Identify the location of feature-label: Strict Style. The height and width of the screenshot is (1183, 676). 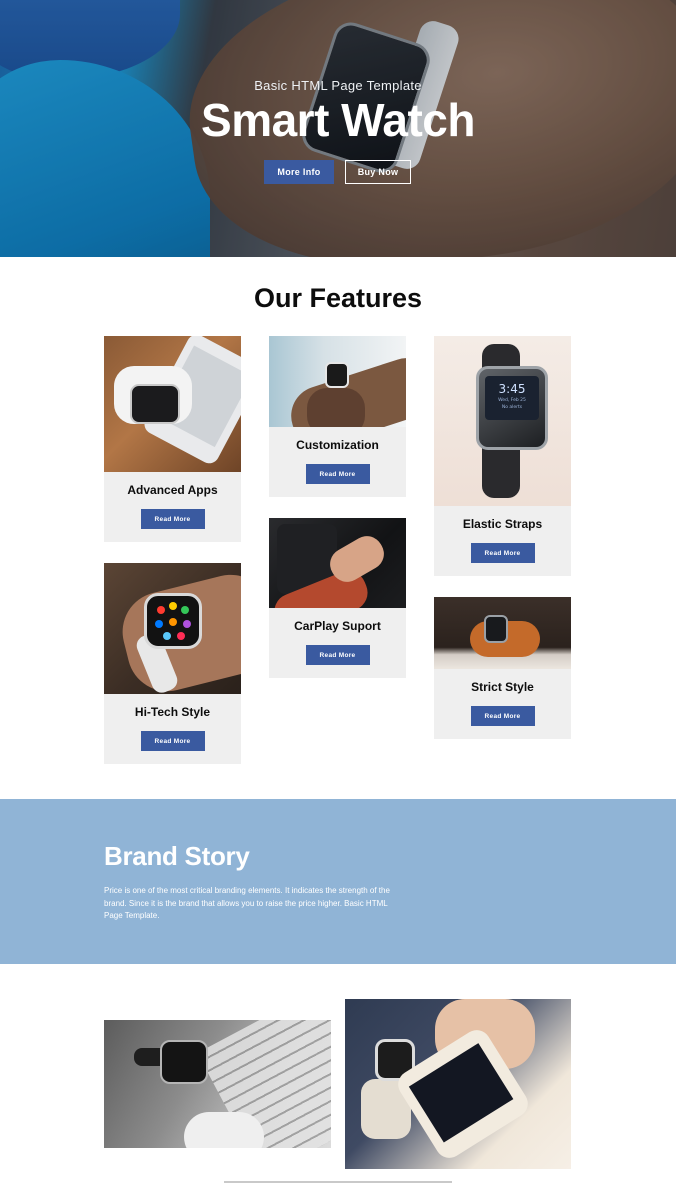
(502, 687).